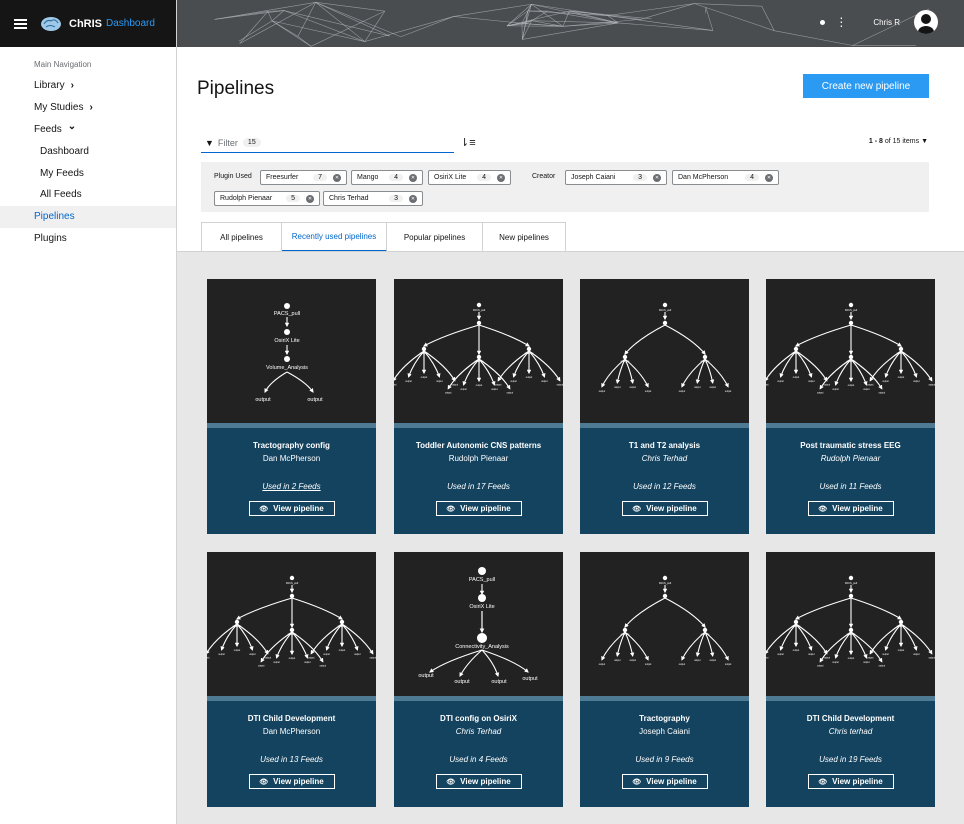  What do you see at coordinates (841, 22) in the screenshot?
I see `kebab-menu-icon: ⋮` at bounding box center [841, 22].